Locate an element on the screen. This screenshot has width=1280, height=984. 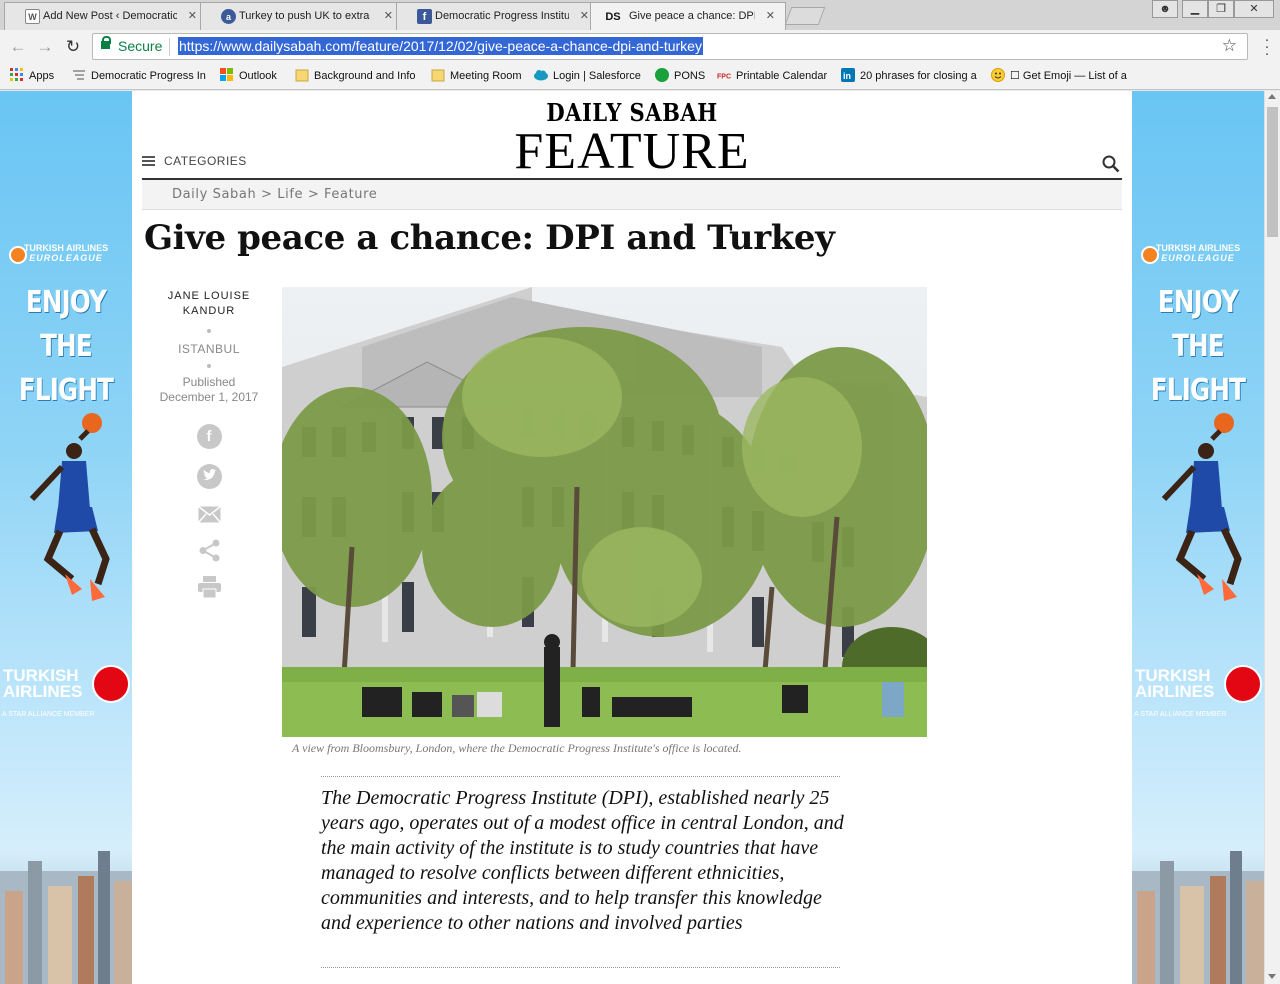
new-tab-button is located at coordinates (805, 16).